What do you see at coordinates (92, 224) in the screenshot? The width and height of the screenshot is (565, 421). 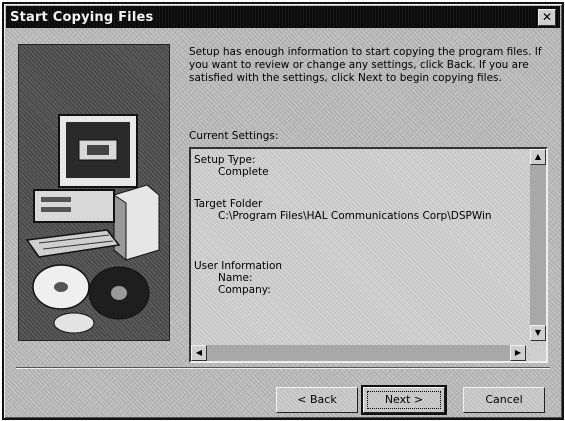 I see `computer-icon` at bounding box center [92, 224].